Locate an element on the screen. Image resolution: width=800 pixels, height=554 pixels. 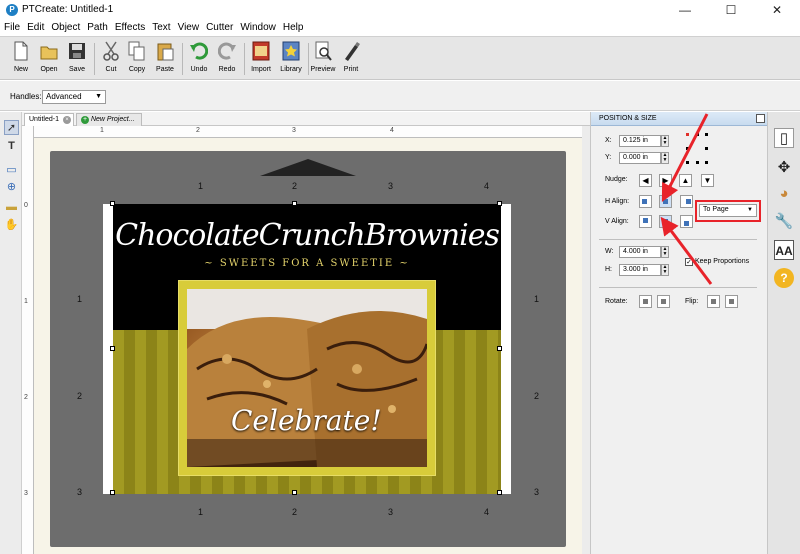
menu-help: Help is located at coordinates (293, 27).